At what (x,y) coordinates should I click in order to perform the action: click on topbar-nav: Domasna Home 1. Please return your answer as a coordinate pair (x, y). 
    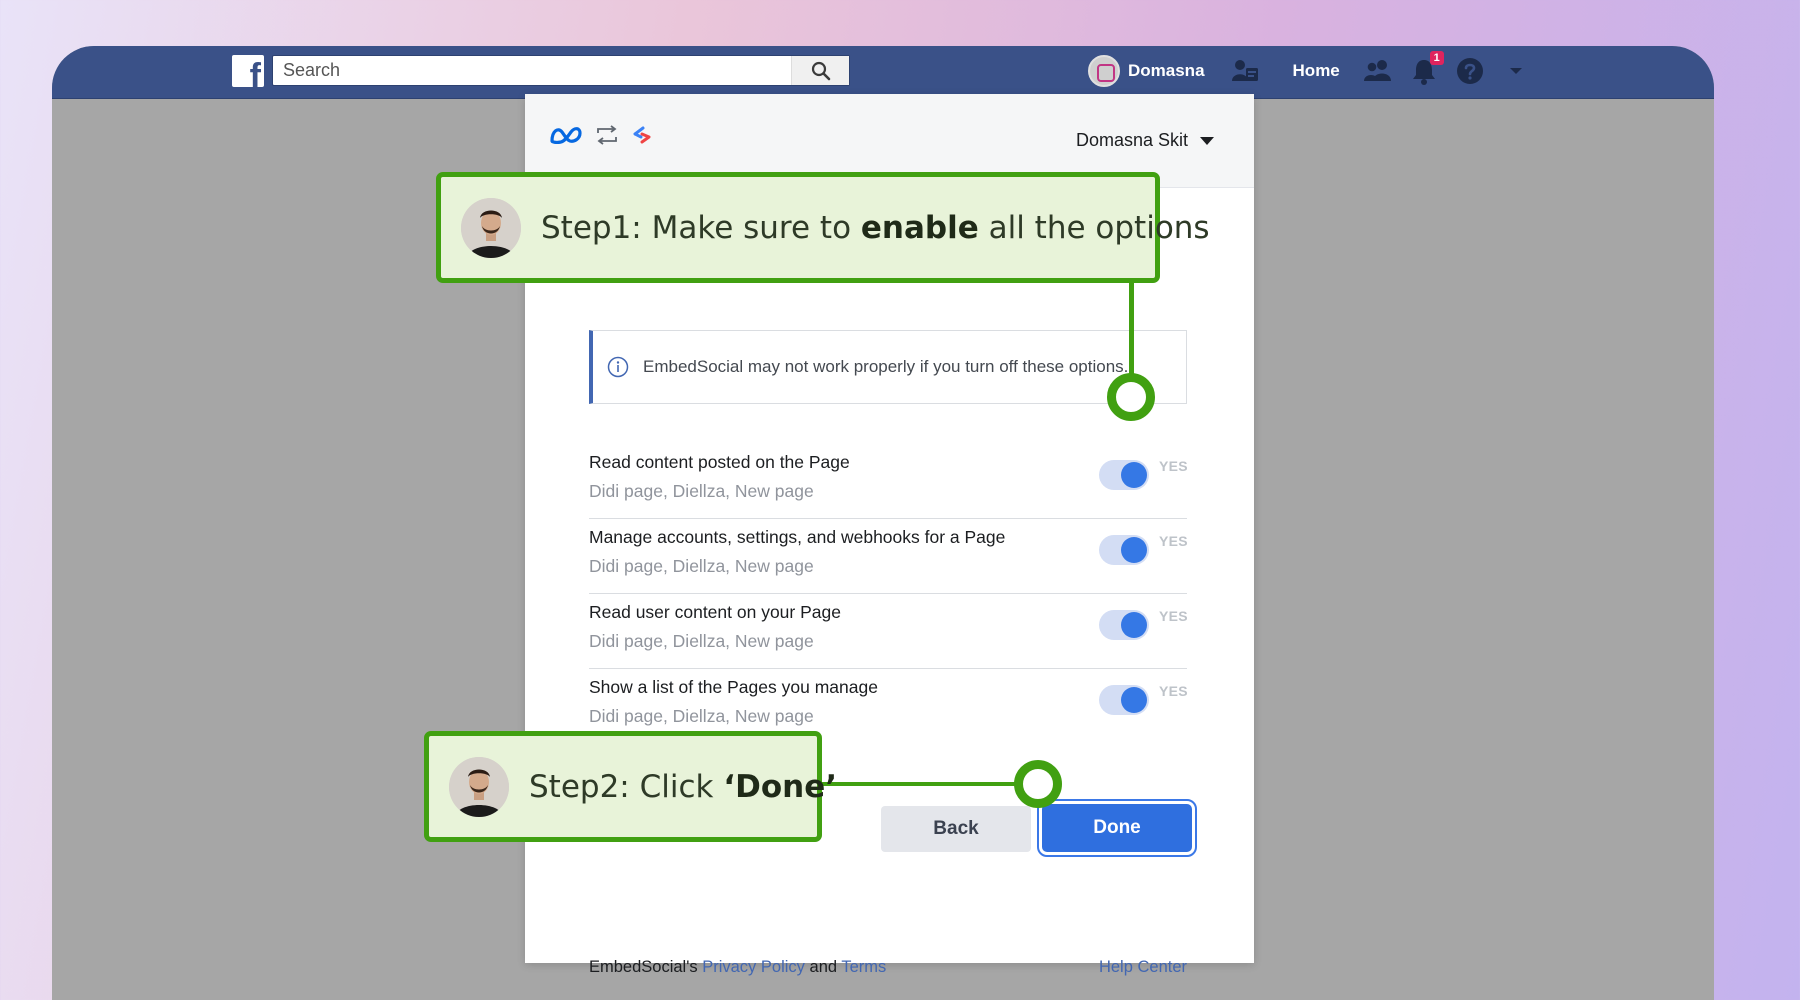
    Looking at the image, I should click on (1317, 69).